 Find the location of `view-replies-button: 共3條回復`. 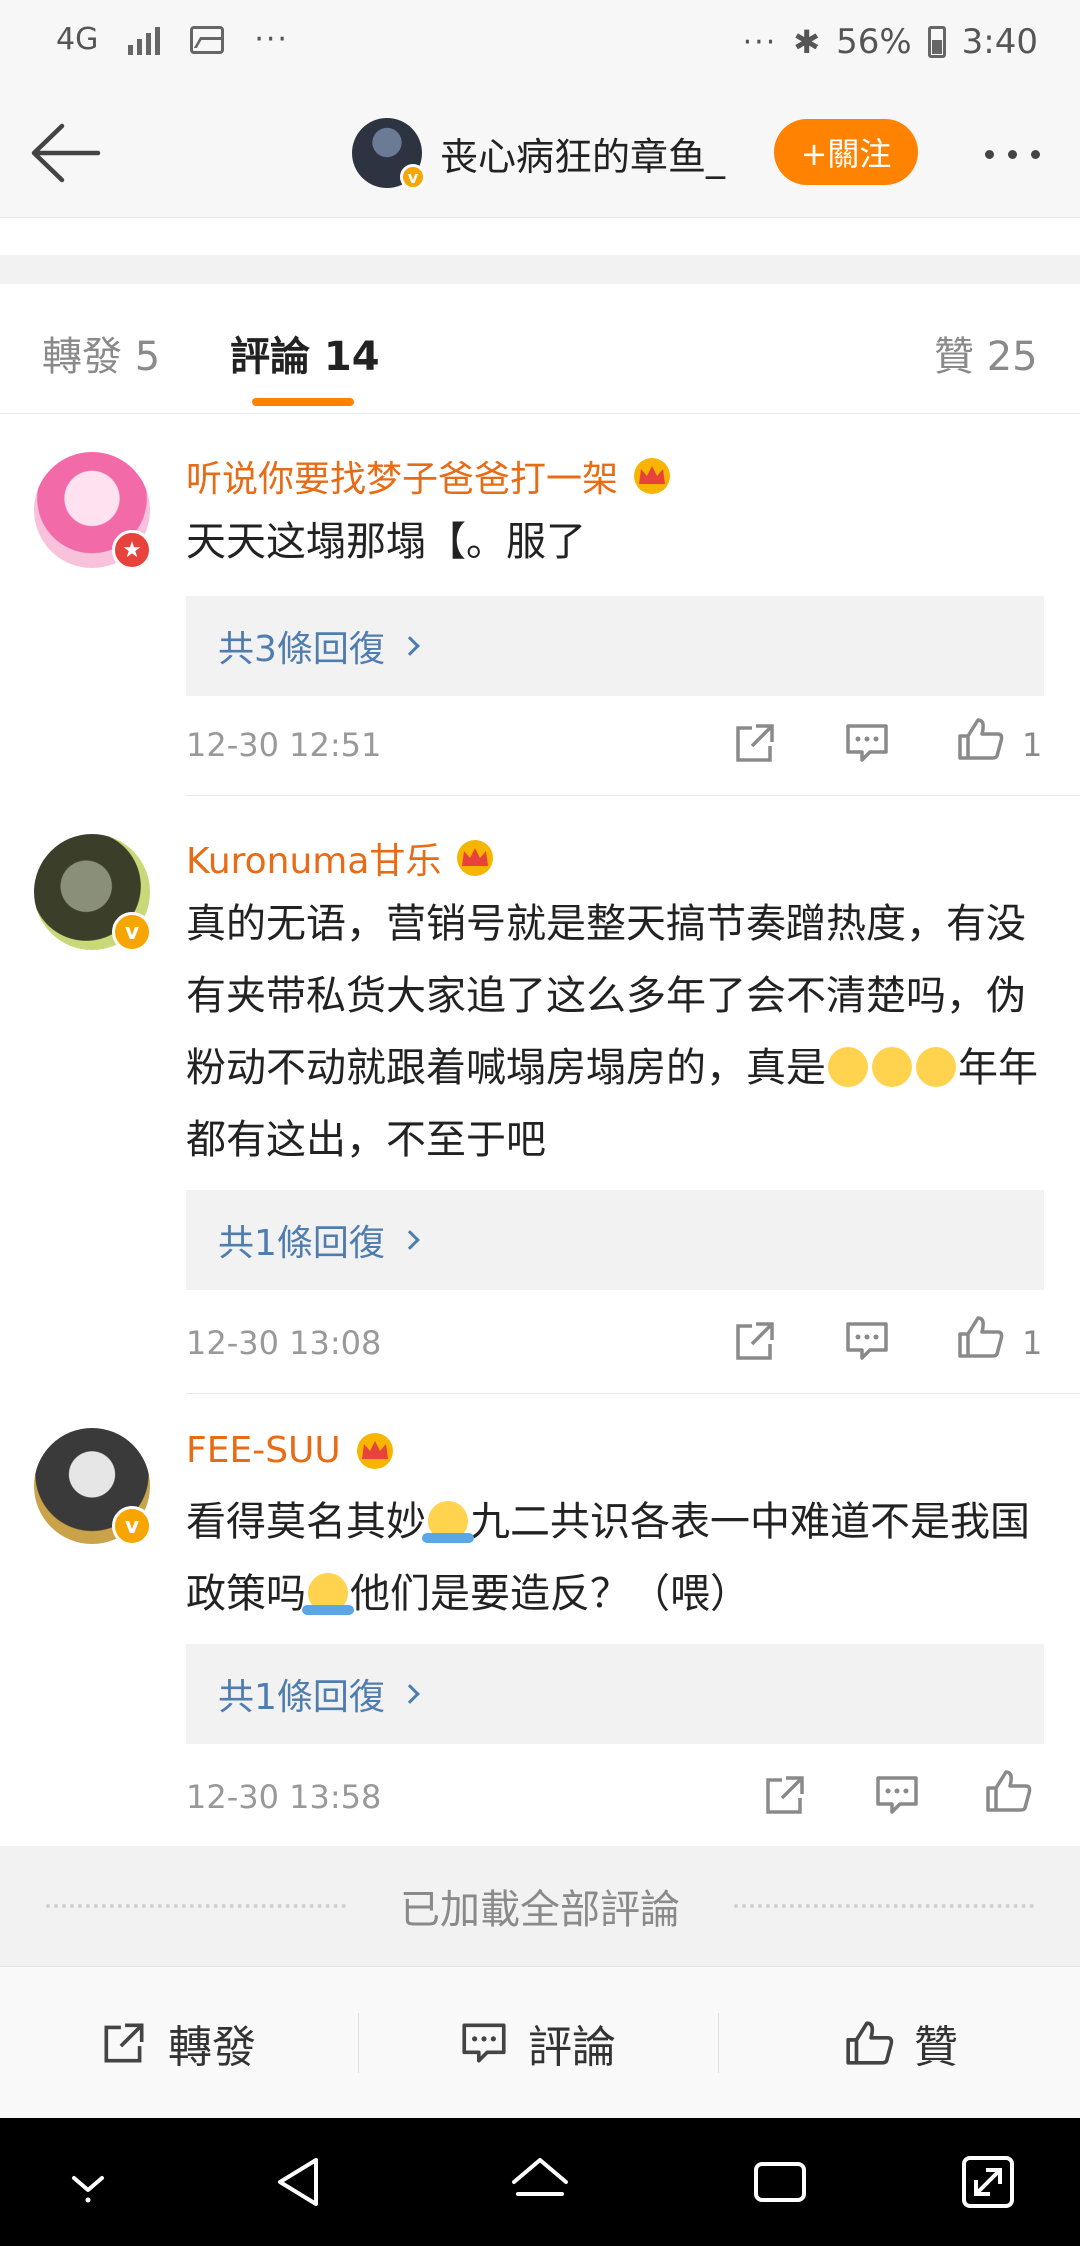

view-replies-button: 共3條回復 is located at coordinates (615, 646).